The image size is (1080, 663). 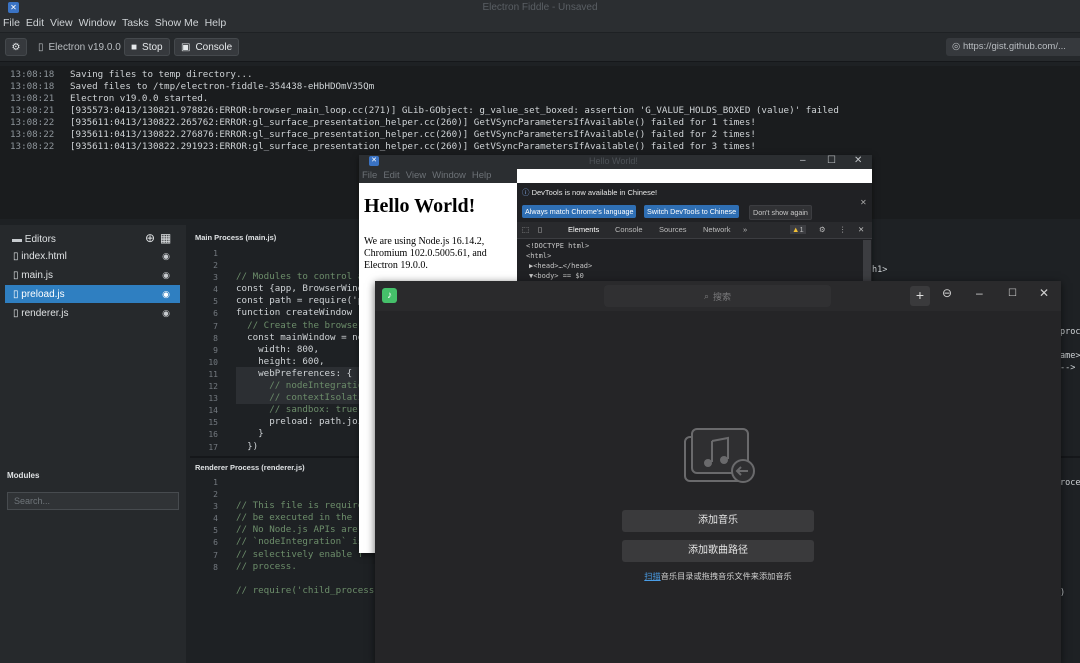 What do you see at coordinates (947, 293) in the screenshot?
I see `more-options-icon: ⊖` at bounding box center [947, 293].